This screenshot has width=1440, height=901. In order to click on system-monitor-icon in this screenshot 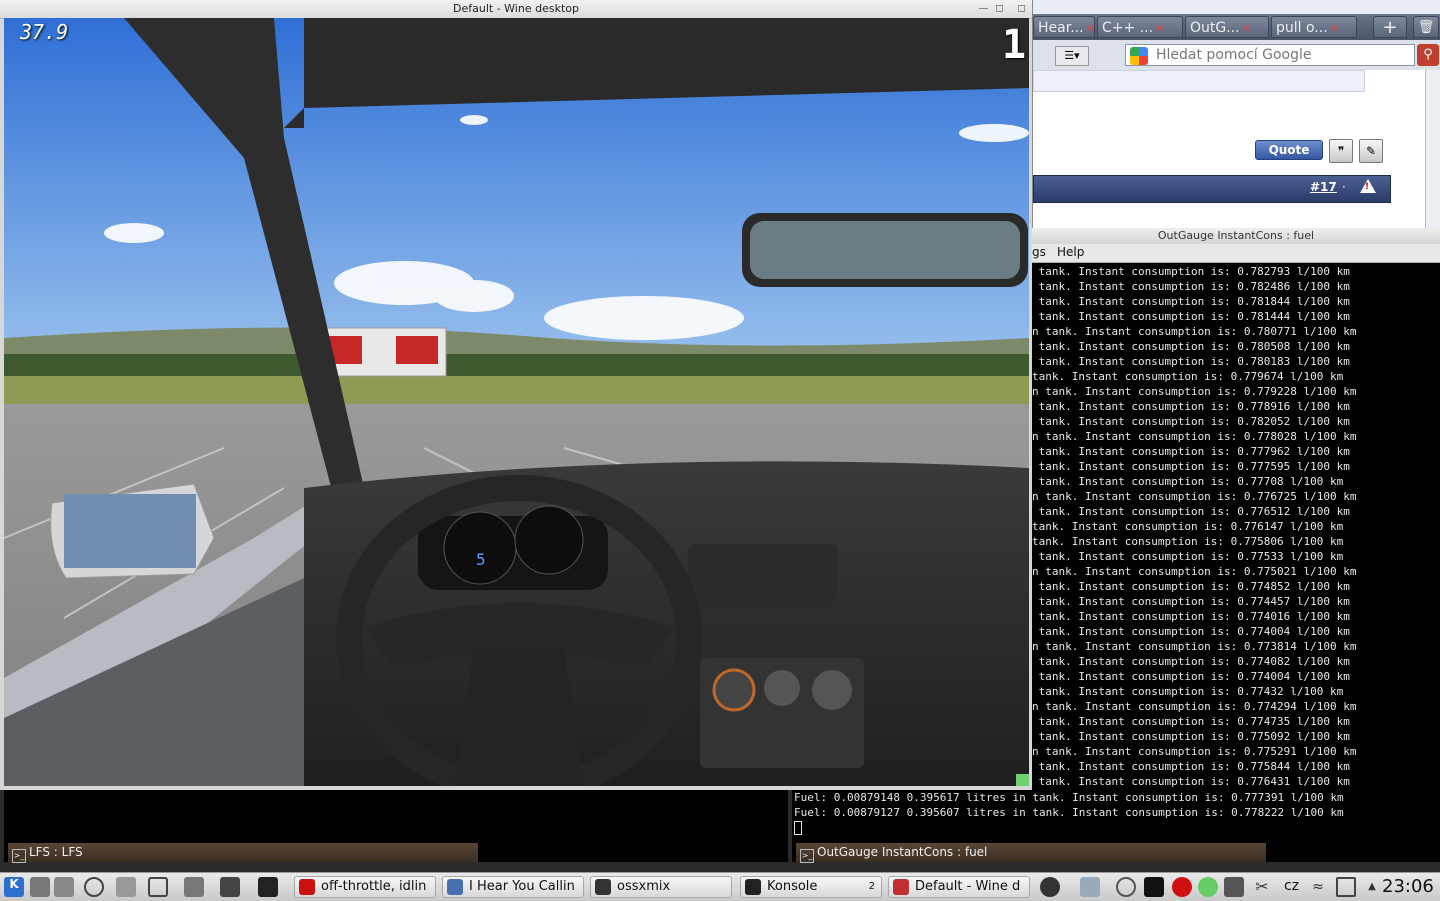, I will do `click(194, 887)`.